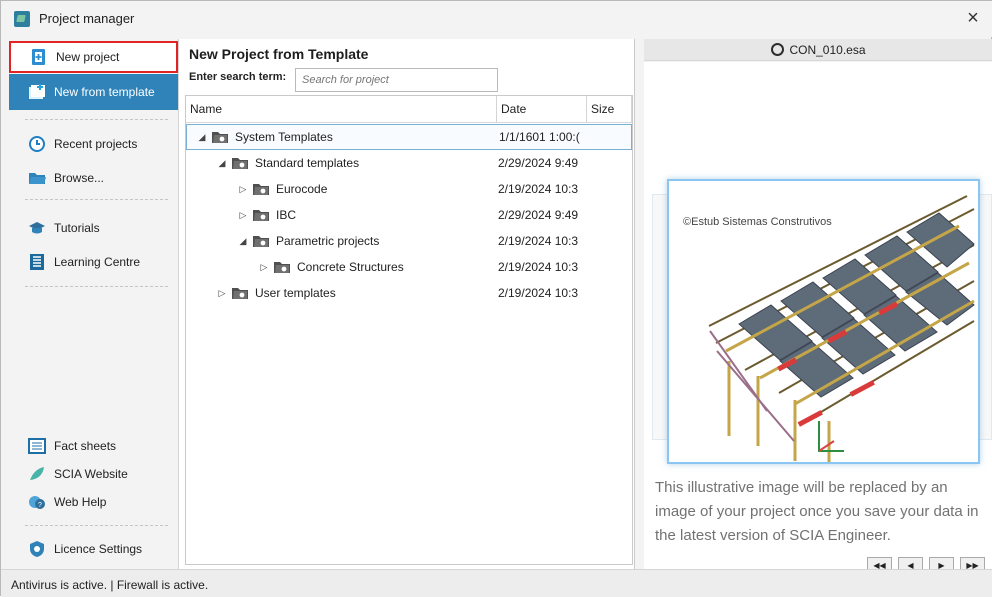  What do you see at coordinates (97, 262) in the screenshot?
I see `sidebar-item-label: Learning Centre` at bounding box center [97, 262].